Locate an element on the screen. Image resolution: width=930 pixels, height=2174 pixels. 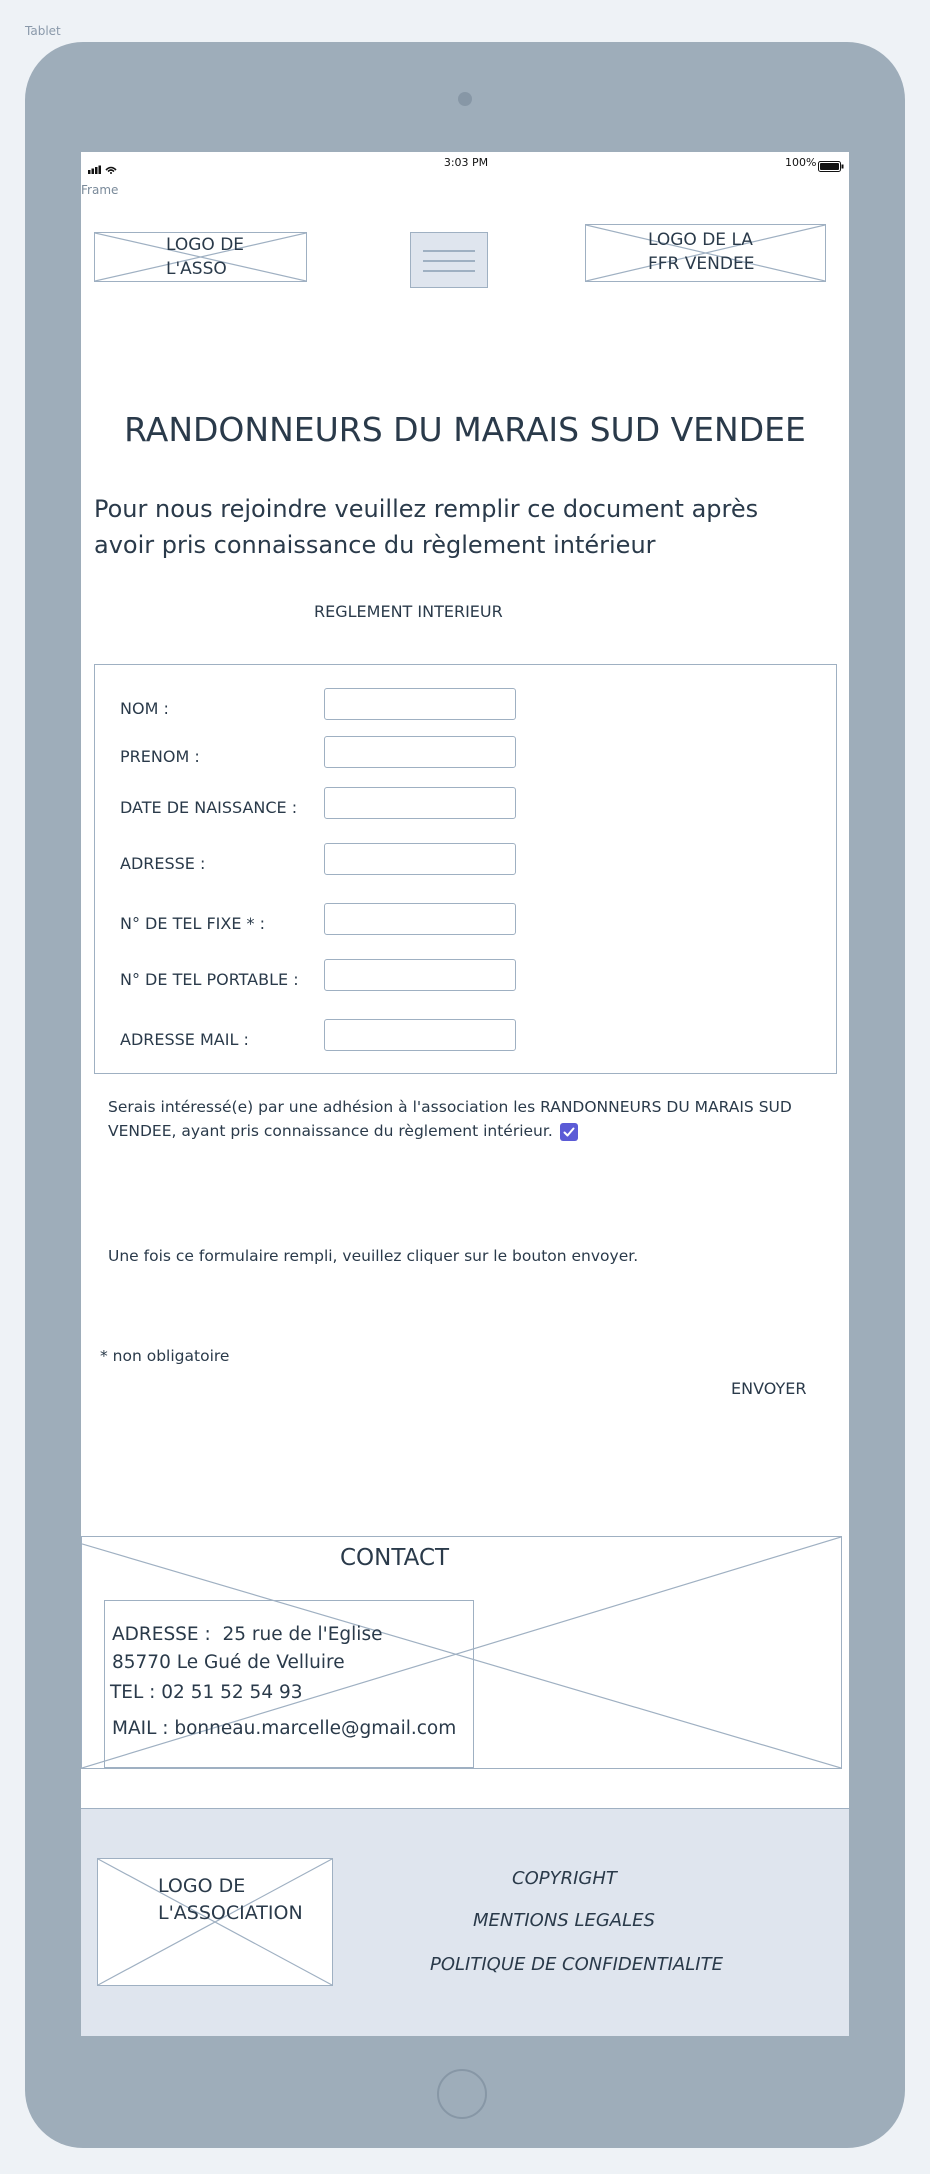
device-label: Tablet is located at coordinates (43, 31).